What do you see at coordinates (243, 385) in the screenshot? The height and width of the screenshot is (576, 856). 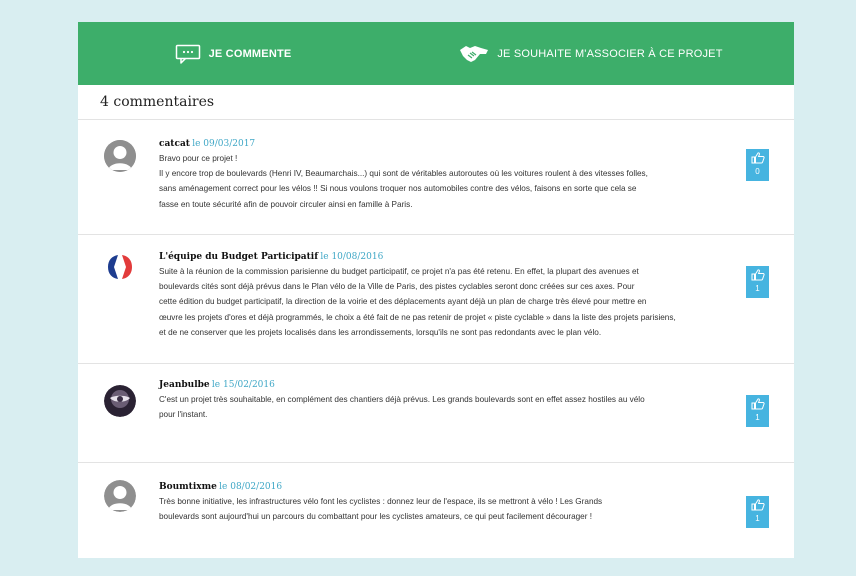 I see `comment-date: le 15/02/2016` at bounding box center [243, 385].